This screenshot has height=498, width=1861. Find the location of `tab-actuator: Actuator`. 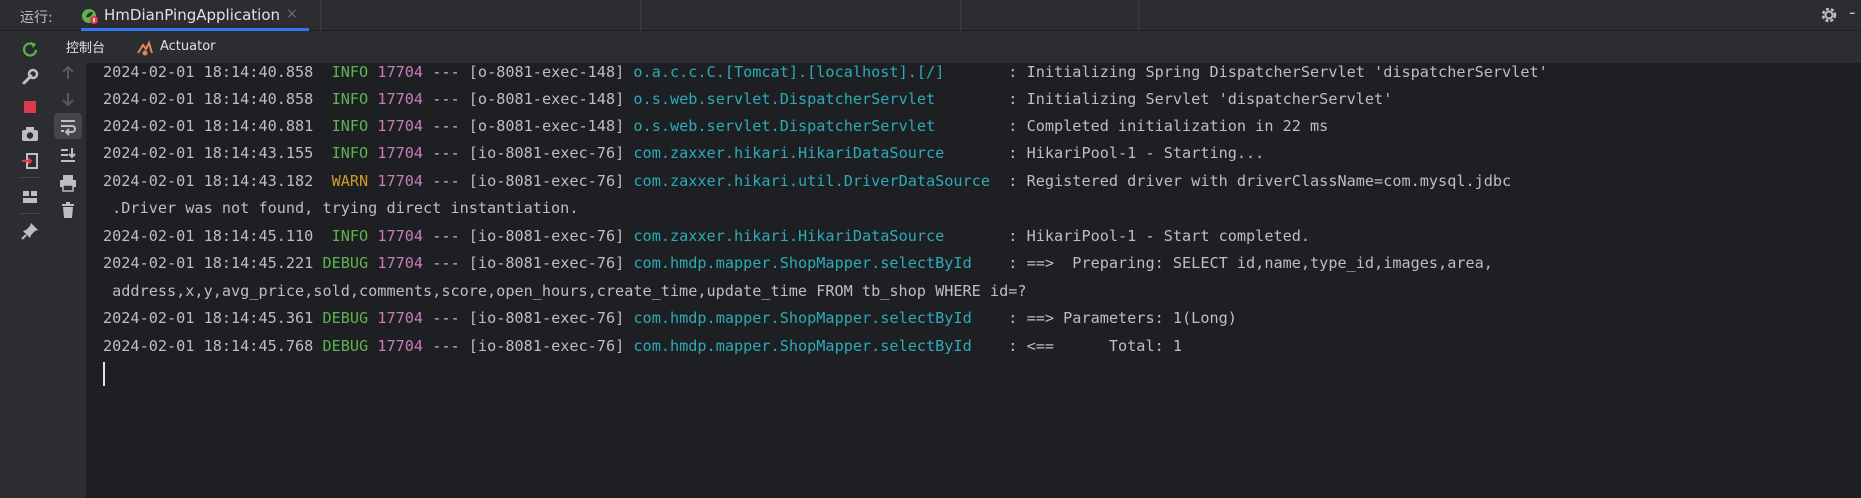

tab-actuator: Actuator is located at coordinates (188, 46).